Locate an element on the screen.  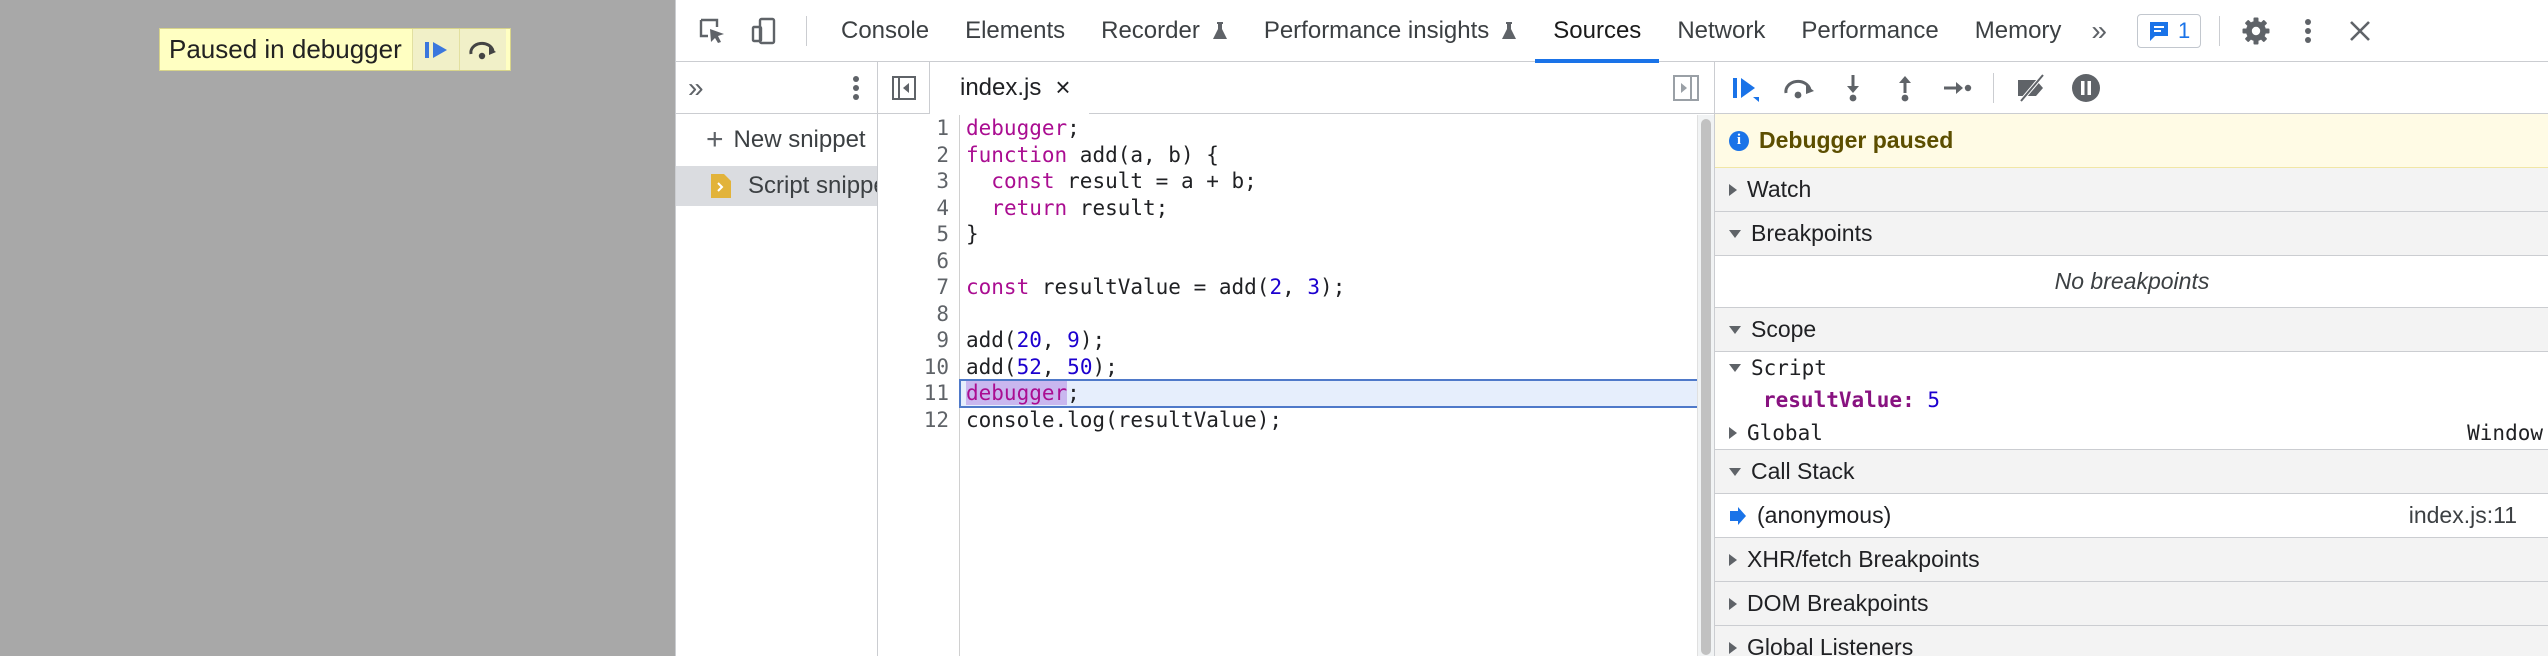
editor-scrollbar is located at coordinates (1705, 385).